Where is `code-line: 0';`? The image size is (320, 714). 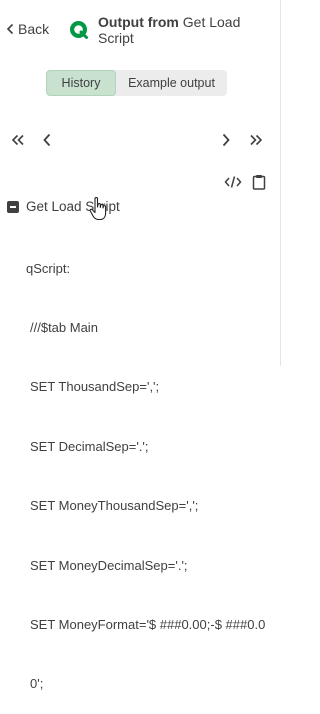
code-line: 0'; is located at coordinates (37, 684).